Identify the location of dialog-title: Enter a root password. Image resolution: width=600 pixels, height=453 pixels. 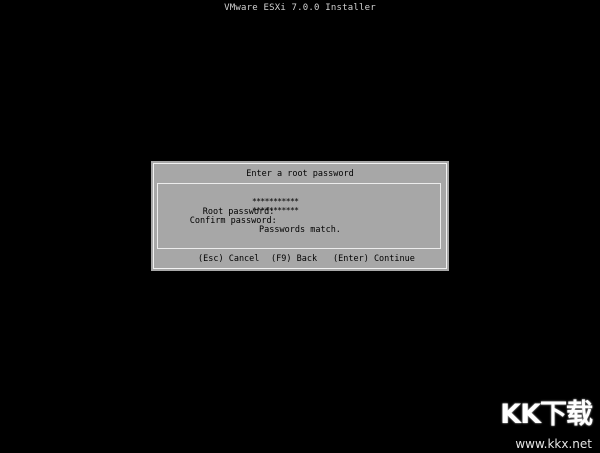
(300, 174).